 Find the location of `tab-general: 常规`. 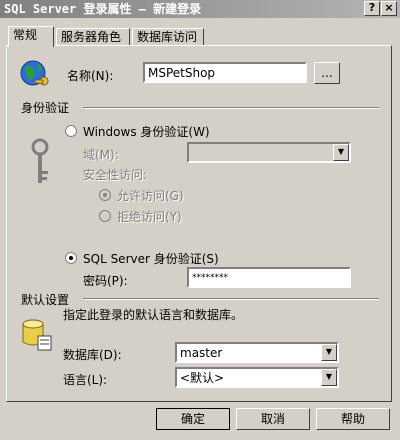

tab-general: 常规 is located at coordinates (31, 36).